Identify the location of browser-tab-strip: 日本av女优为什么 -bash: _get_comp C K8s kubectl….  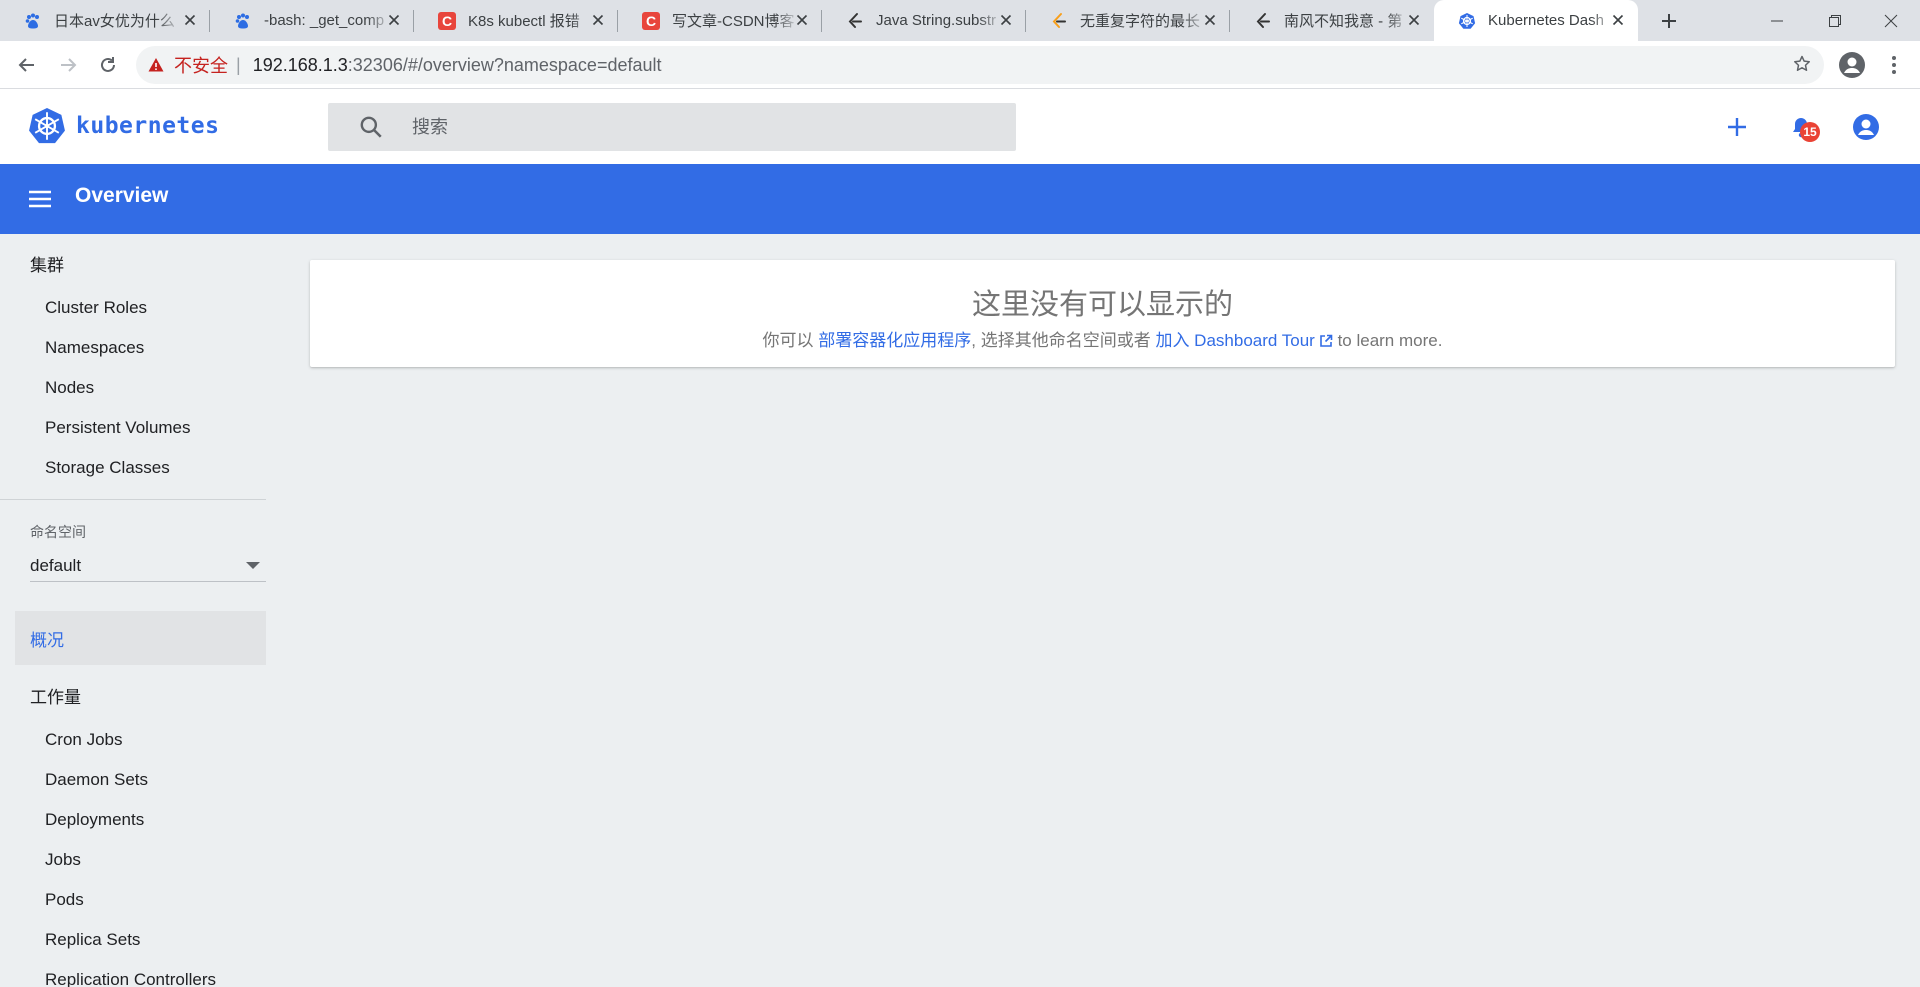
(960, 20).